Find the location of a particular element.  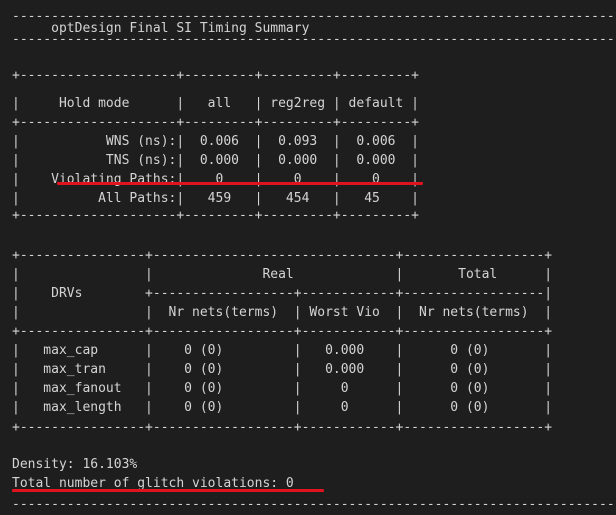

drv-table-row-max-cap: | max_cap | 0 (0) | 0.000 | 0 (0) | is located at coordinates (282, 350).